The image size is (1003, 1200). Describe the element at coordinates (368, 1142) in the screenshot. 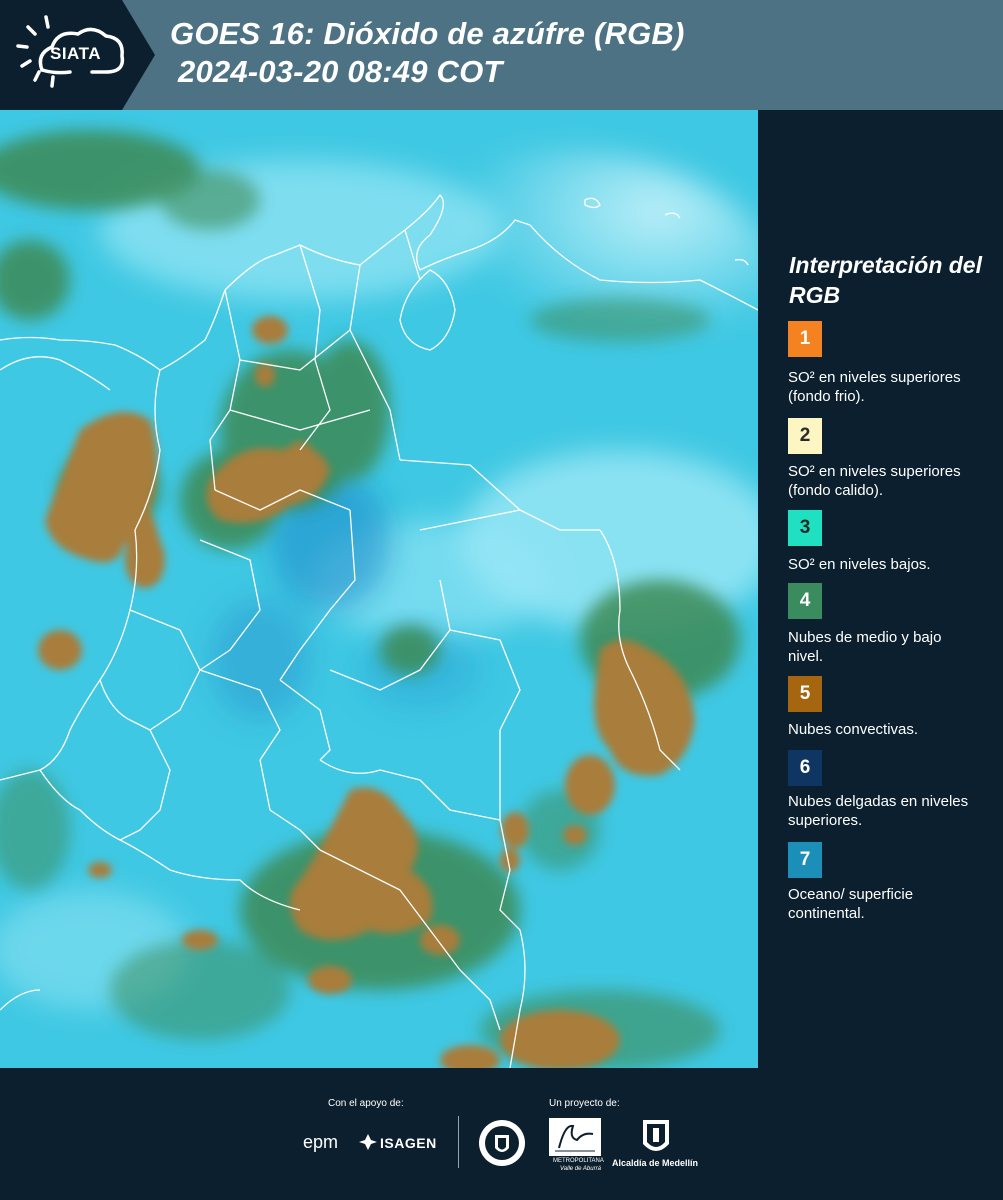

I see `isagen-icon` at that location.